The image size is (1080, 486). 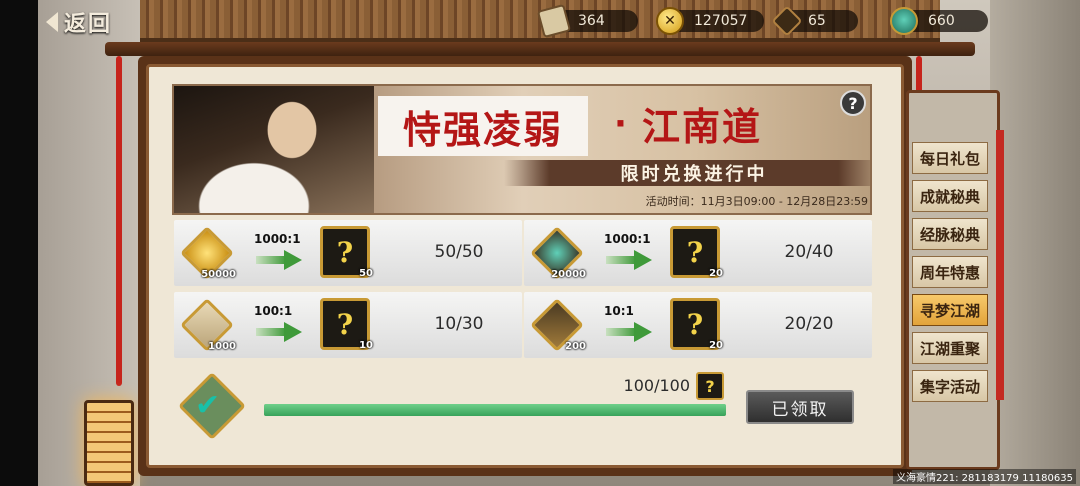 I want to click on exchange-card: 200 10:1 ? 20 20/20, so click(x=698, y=325).